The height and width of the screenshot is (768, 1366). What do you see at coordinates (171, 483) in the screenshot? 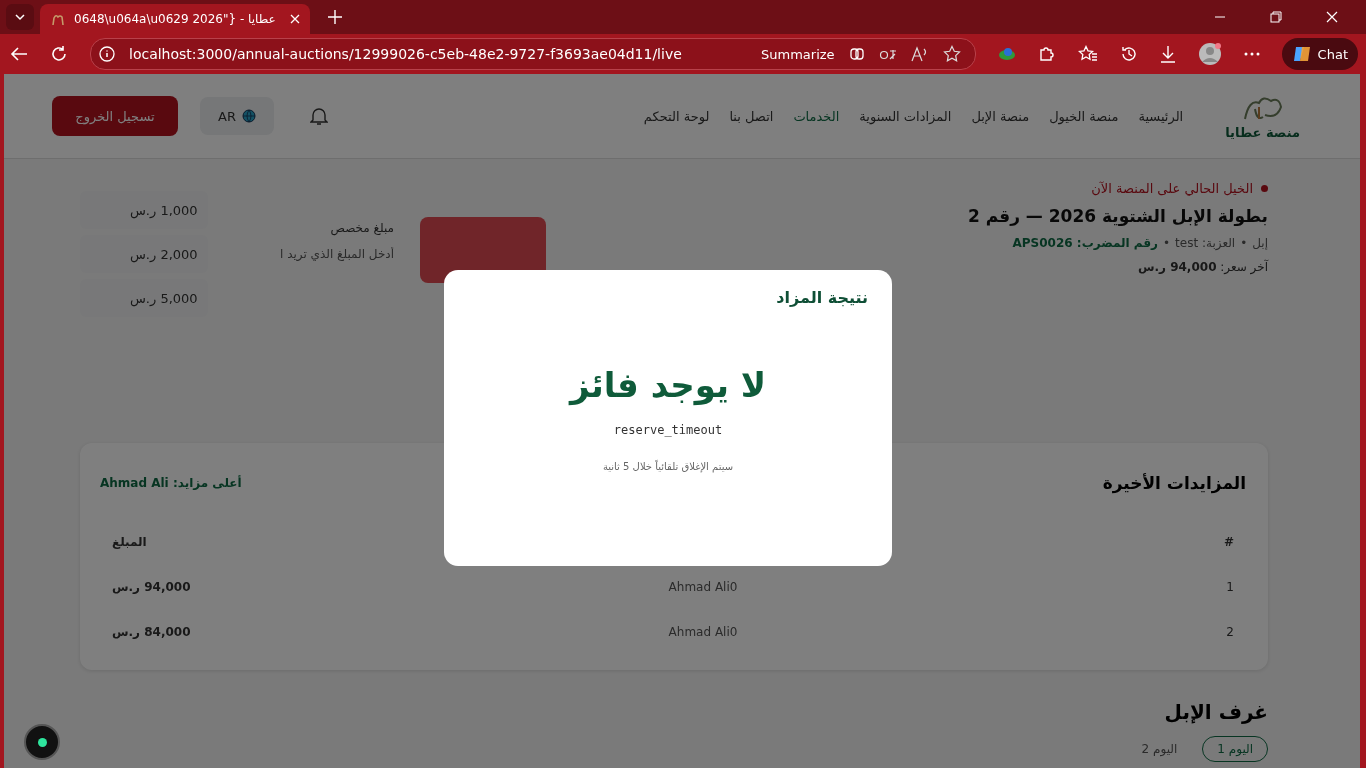
I see `top-bidder: أعلى مزايد: Ahmad Ali` at bounding box center [171, 483].